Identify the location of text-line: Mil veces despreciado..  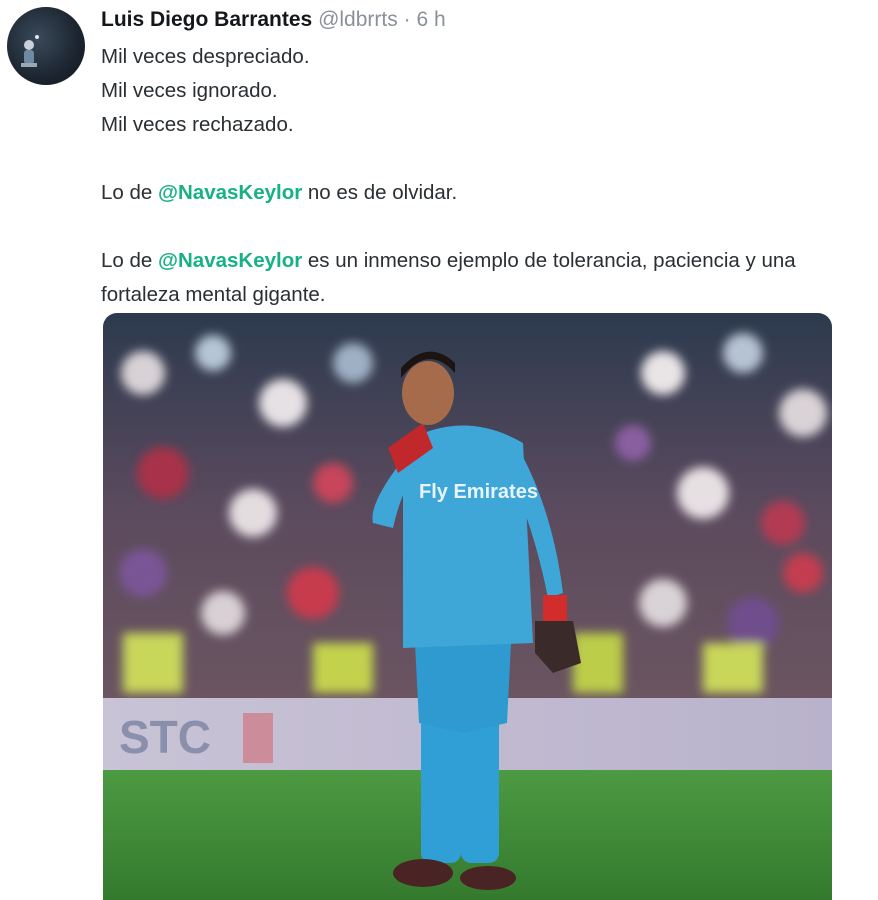
(205, 56).